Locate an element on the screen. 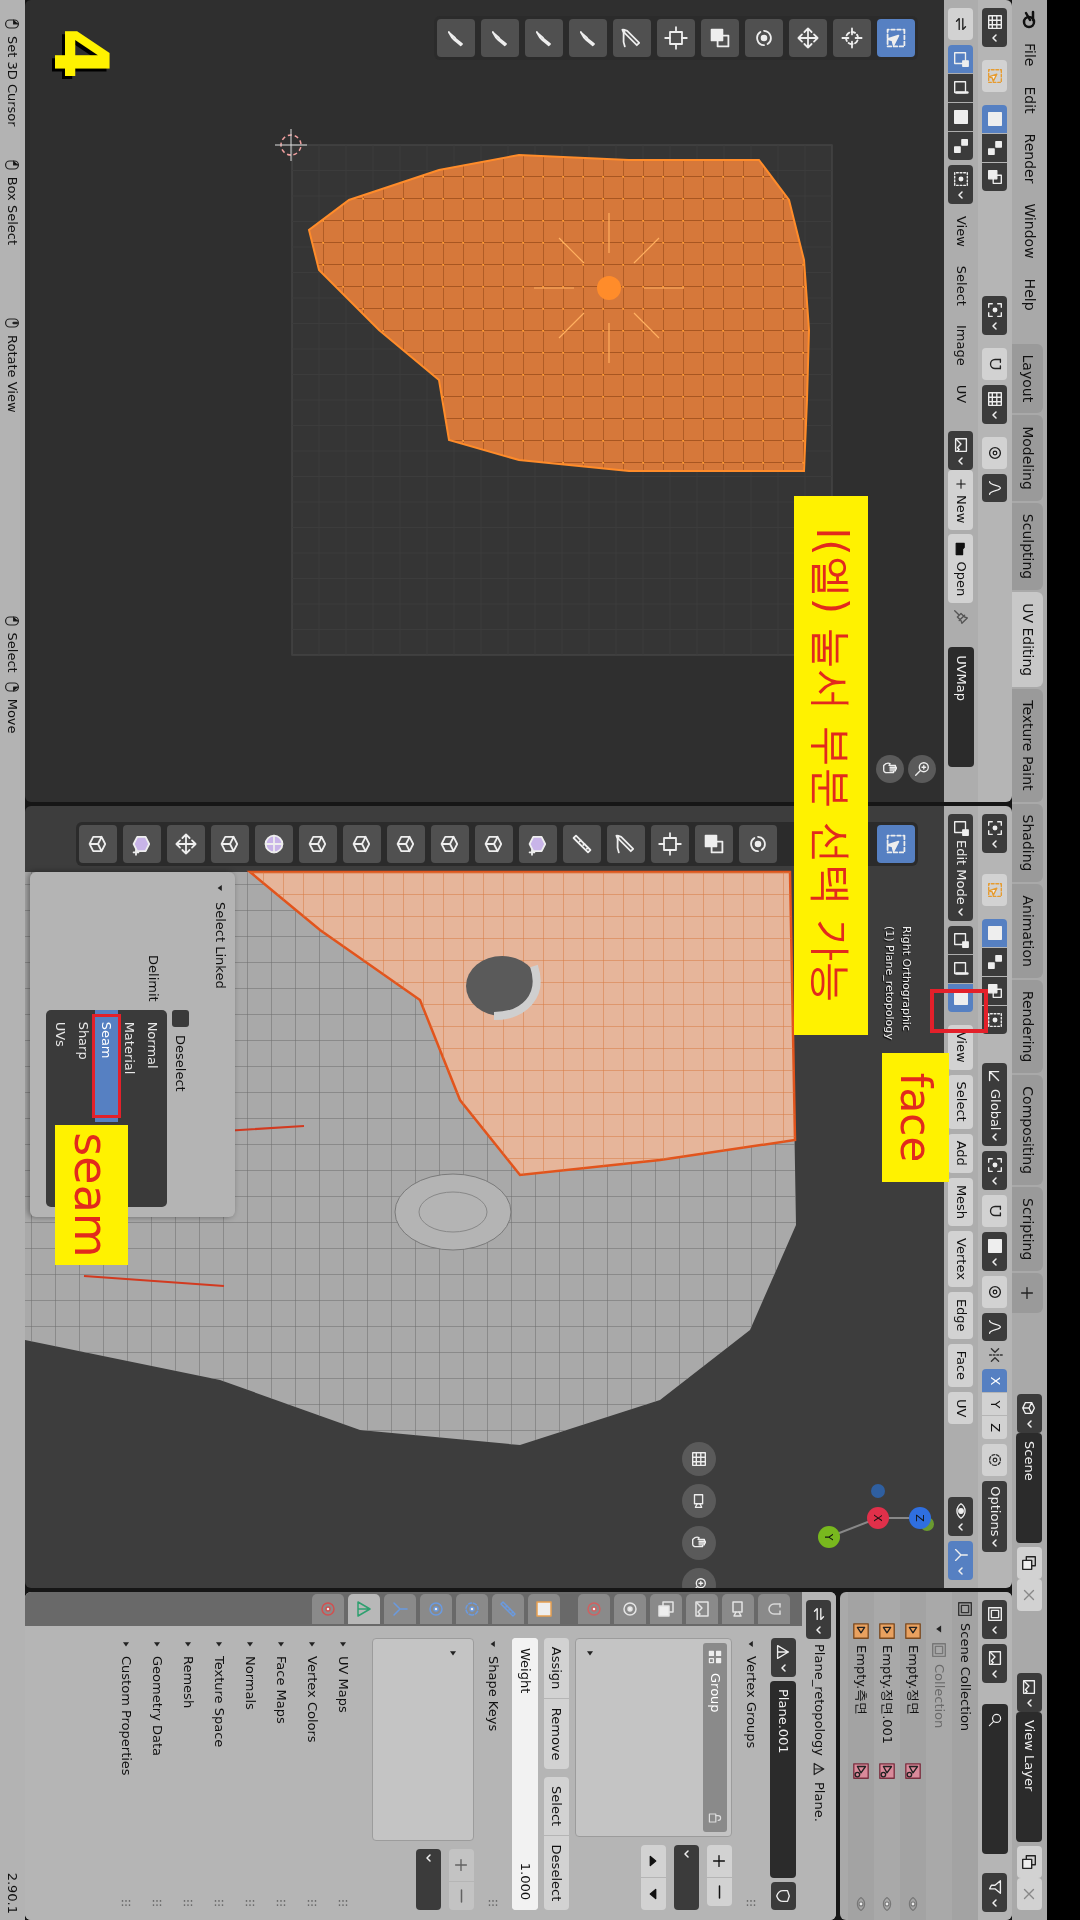  menu-item: Render is located at coordinates (1029, 158).